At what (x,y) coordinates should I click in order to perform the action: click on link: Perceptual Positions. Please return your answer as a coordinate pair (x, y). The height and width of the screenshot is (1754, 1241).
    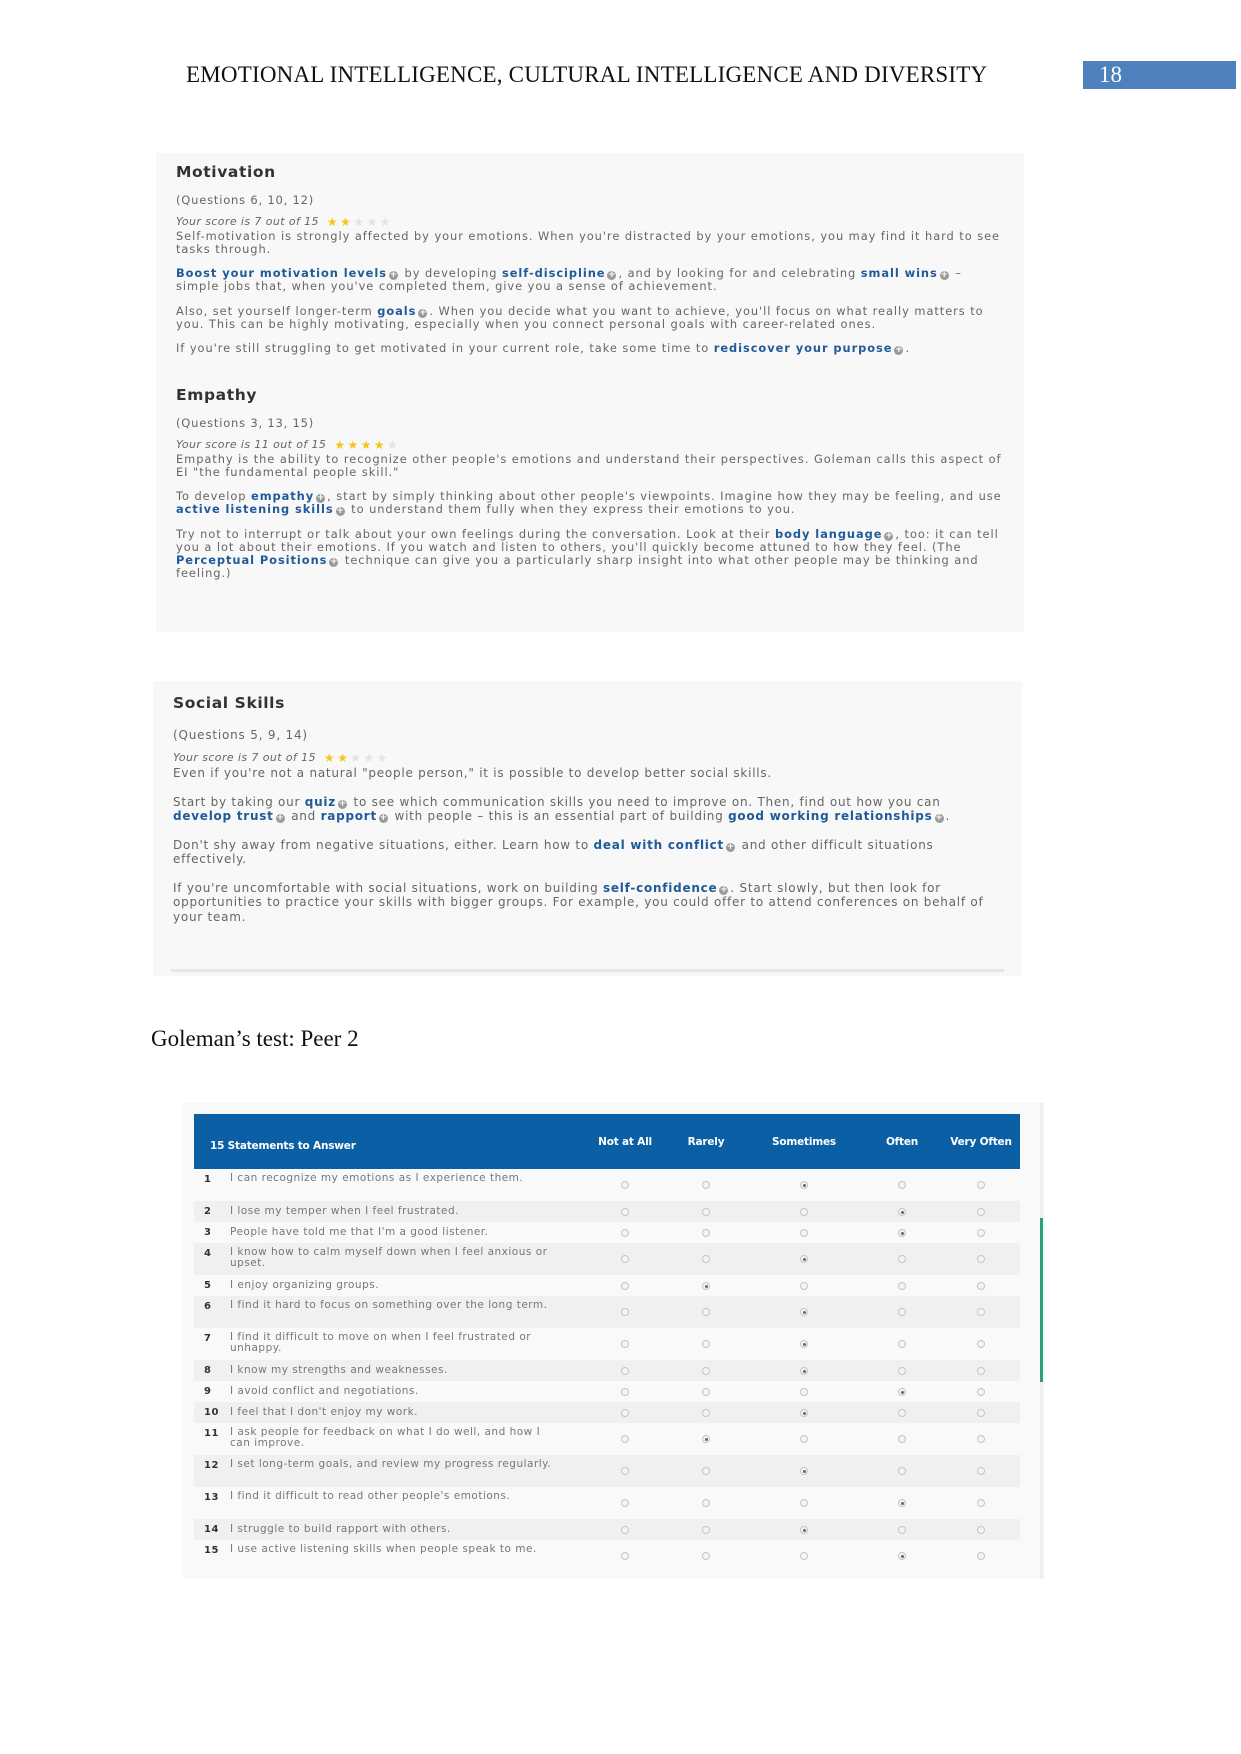
    Looking at the image, I should click on (251, 560).